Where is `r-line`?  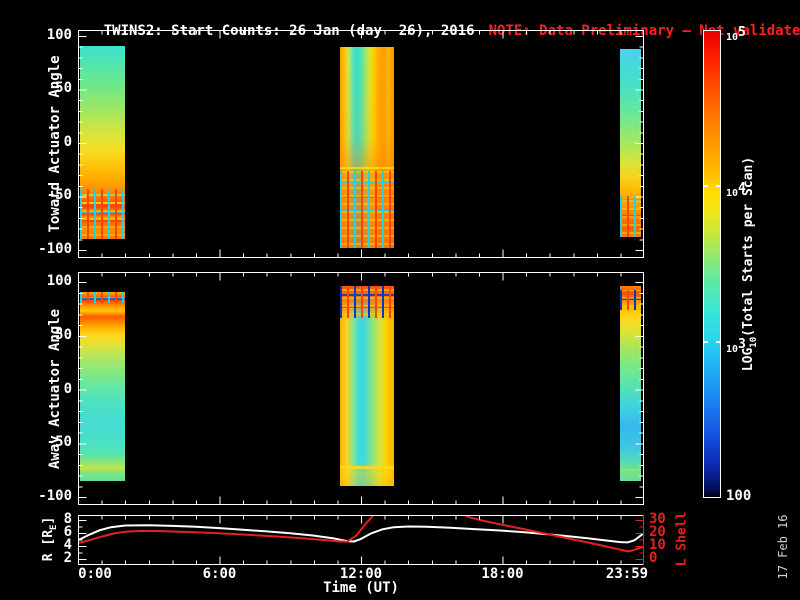
r-line is located at coordinates (361, 534).